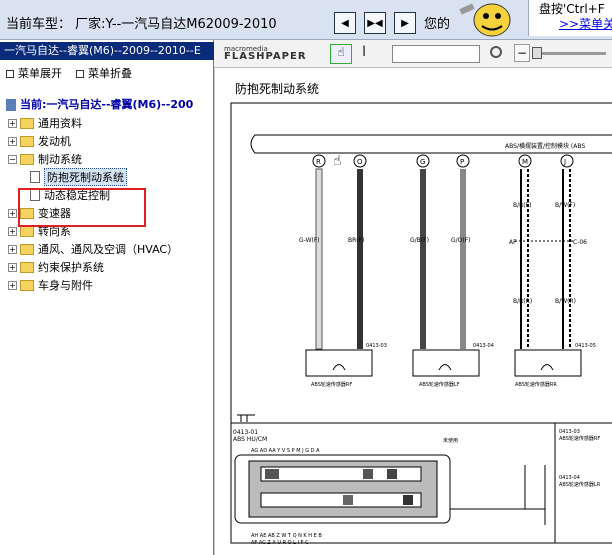 The image size is (612, 555). I want to click on svg-text: 0413-05, so click(585, 346).